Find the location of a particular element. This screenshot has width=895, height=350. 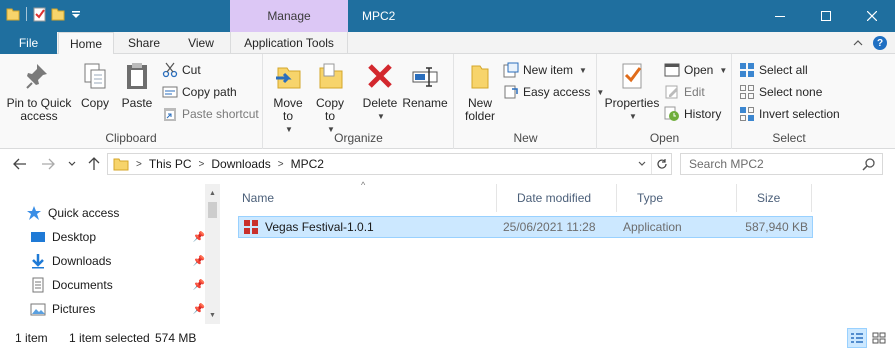

group-open: Properties ▼ Open ▼ Edit History Open is located at coordinates (665, 101).